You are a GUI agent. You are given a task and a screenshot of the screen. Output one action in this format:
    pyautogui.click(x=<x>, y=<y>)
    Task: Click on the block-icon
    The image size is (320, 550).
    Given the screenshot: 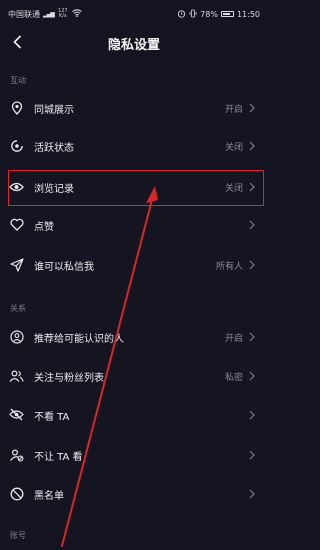 What is the action you would take?
    pyautogui.click(x=16, y=493)
    